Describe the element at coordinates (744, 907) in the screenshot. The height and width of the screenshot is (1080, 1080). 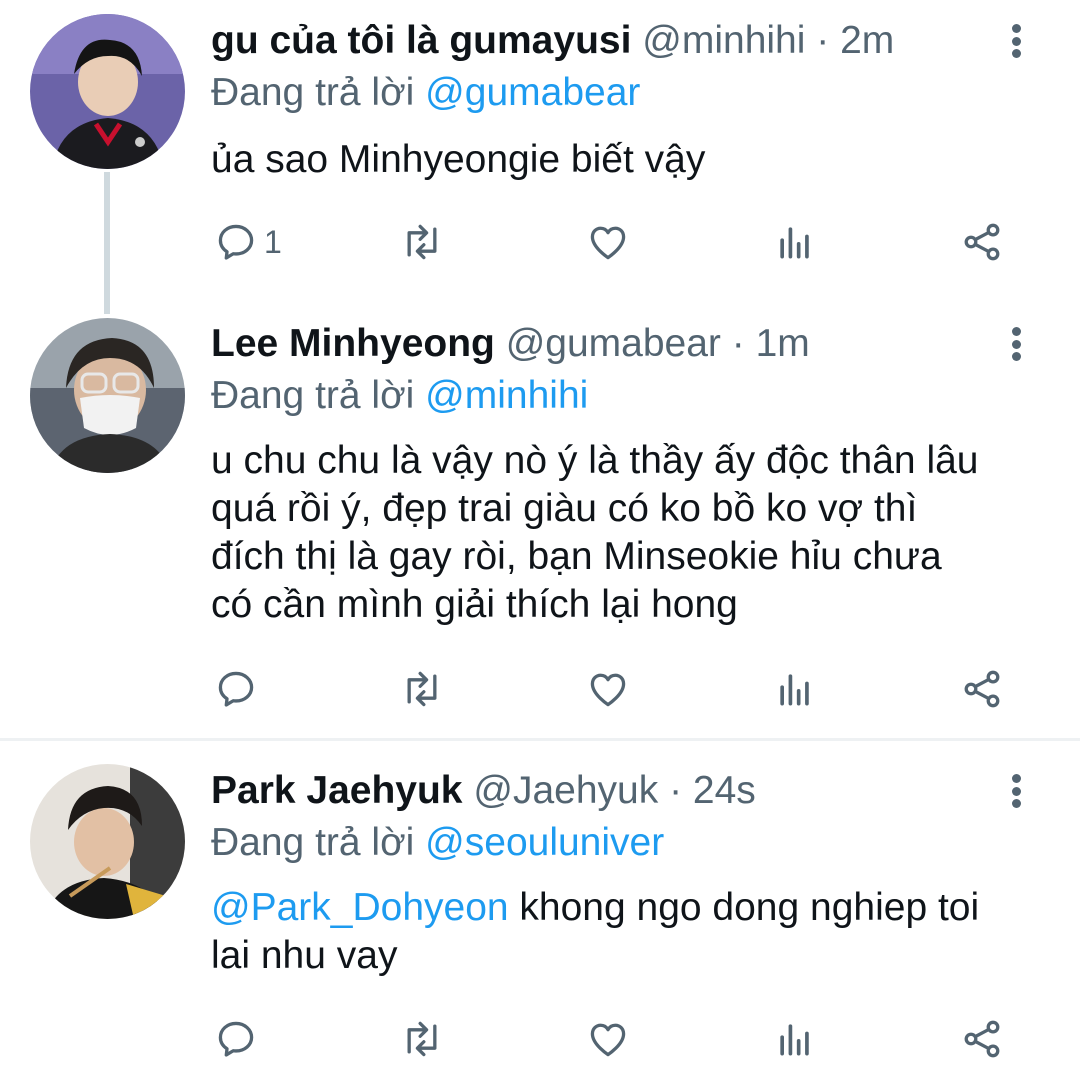
I see `tweet-text-segment: khong ngo dong nghiep toi` at that location.